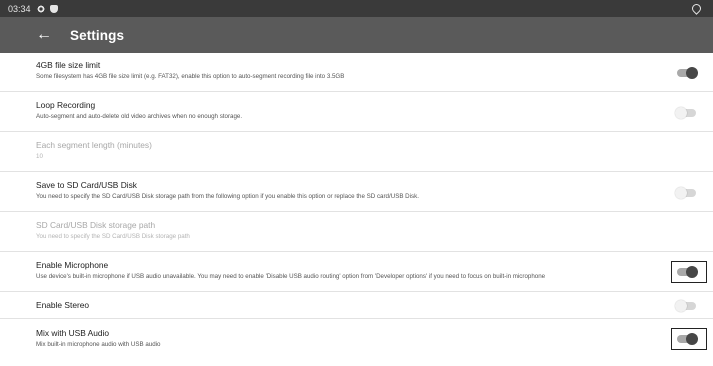  I want to click on setting-title: Save to SD Card/USB Disk, so click(86, 185).